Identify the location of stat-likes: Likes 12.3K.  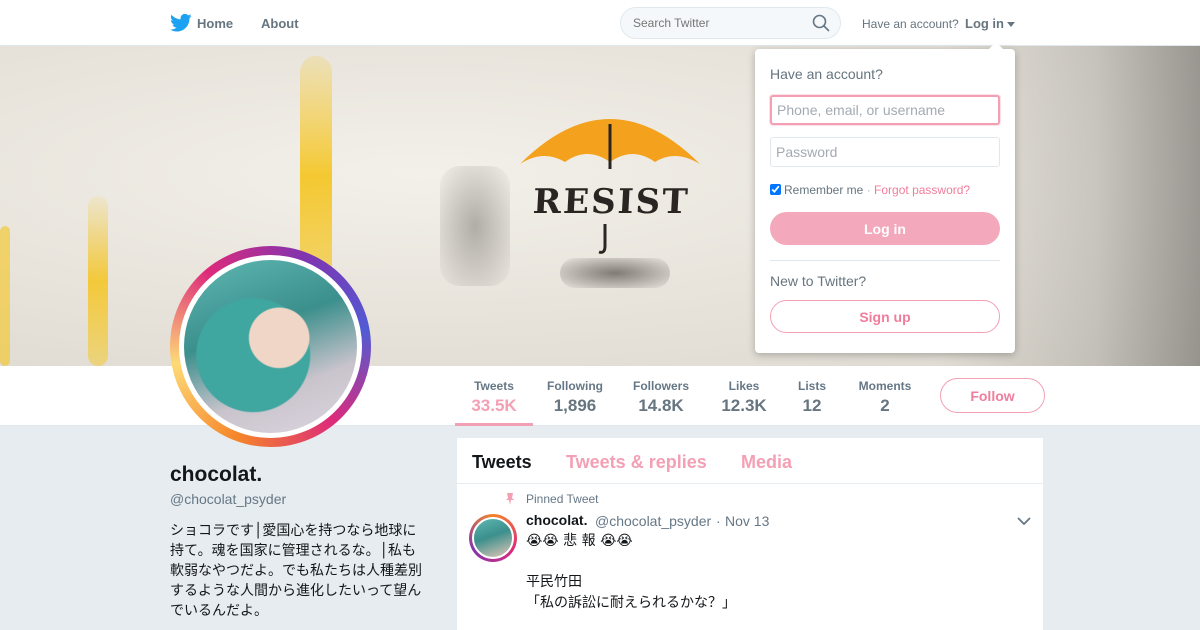
(744, 396).